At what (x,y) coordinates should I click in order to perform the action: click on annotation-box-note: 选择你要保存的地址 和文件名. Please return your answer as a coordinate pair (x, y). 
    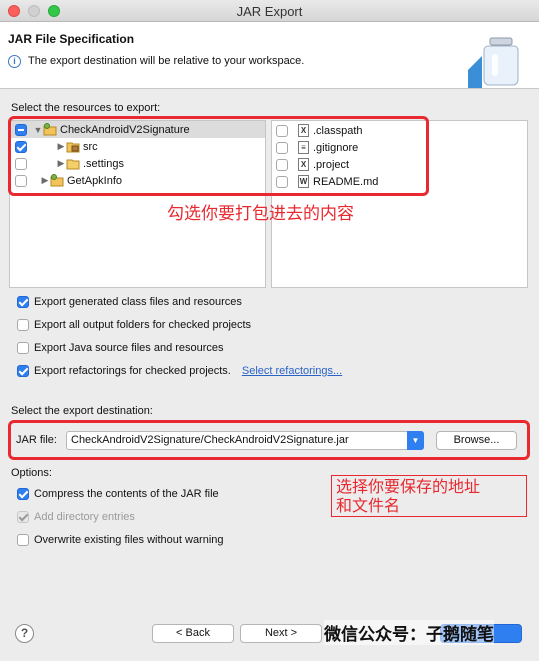
    Looking at the image, I should click on (429, 496).